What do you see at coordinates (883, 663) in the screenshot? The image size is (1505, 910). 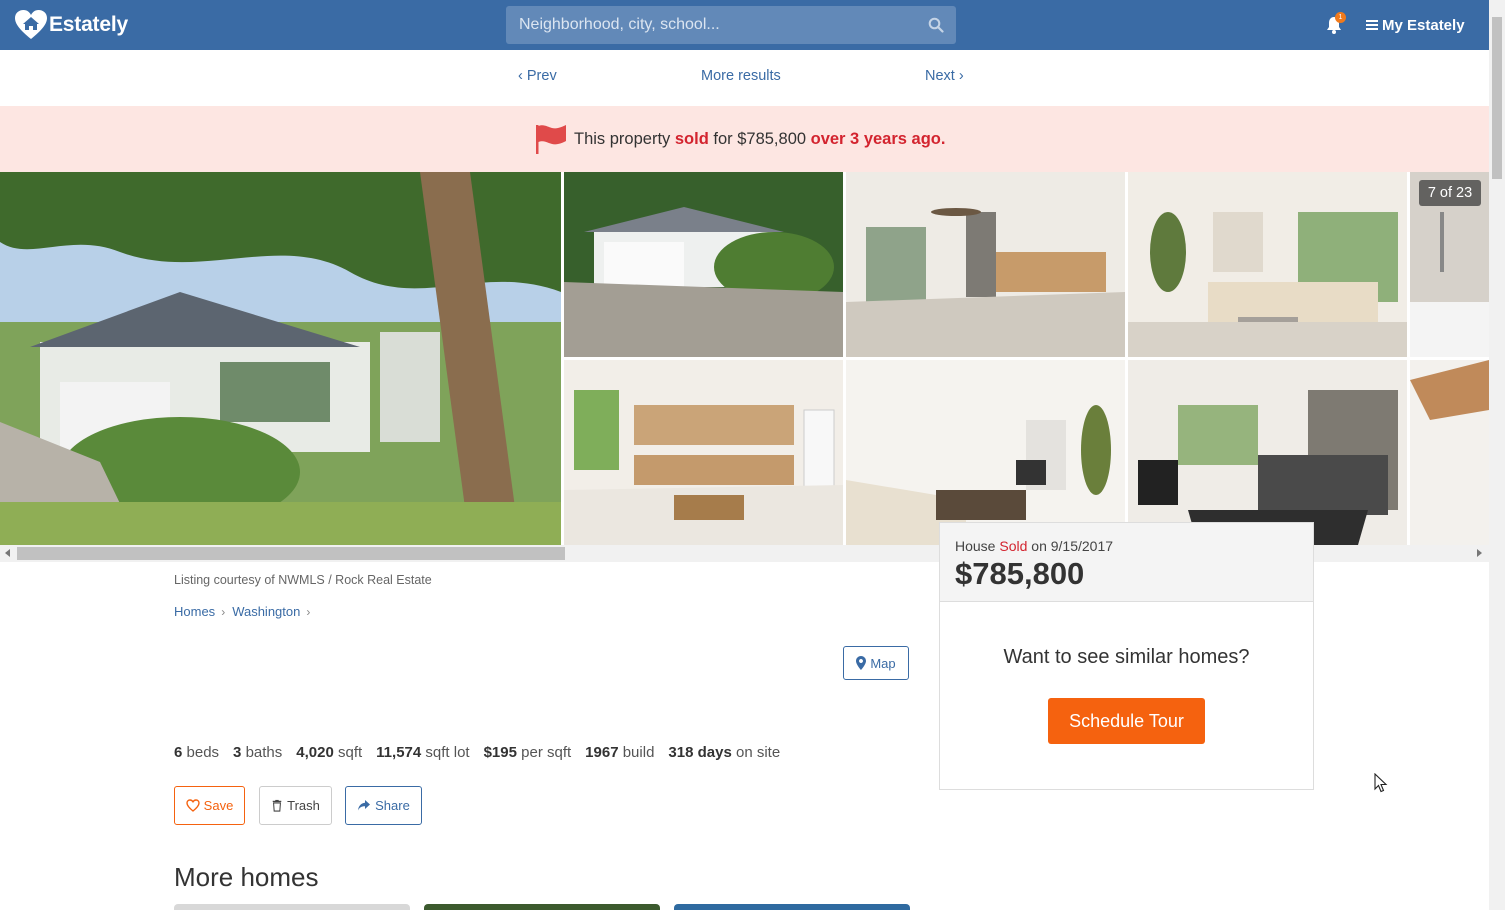 I see `map-label: Map` at bounding box center [883, 663].